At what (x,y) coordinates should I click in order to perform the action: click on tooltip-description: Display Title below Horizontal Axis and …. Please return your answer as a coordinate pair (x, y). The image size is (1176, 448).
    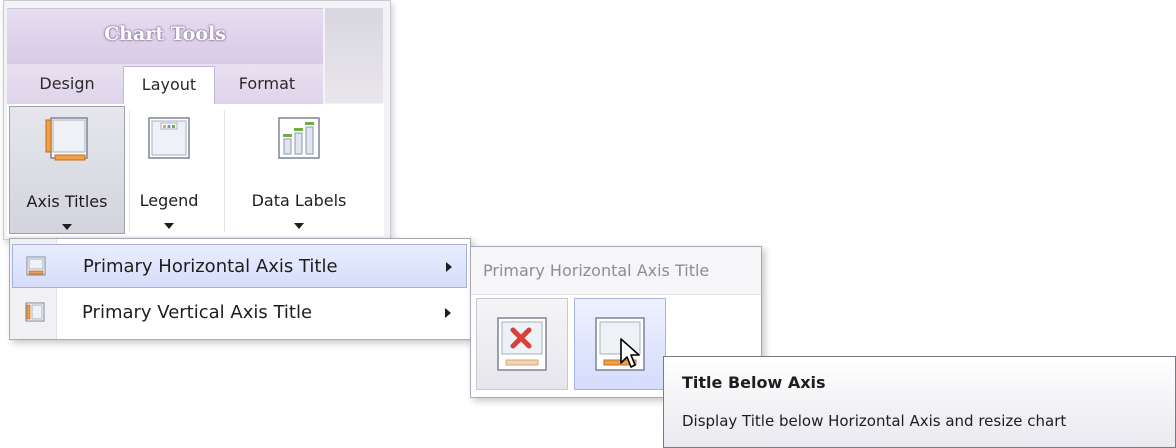
    Looking at the image, I should click on (874, 421).